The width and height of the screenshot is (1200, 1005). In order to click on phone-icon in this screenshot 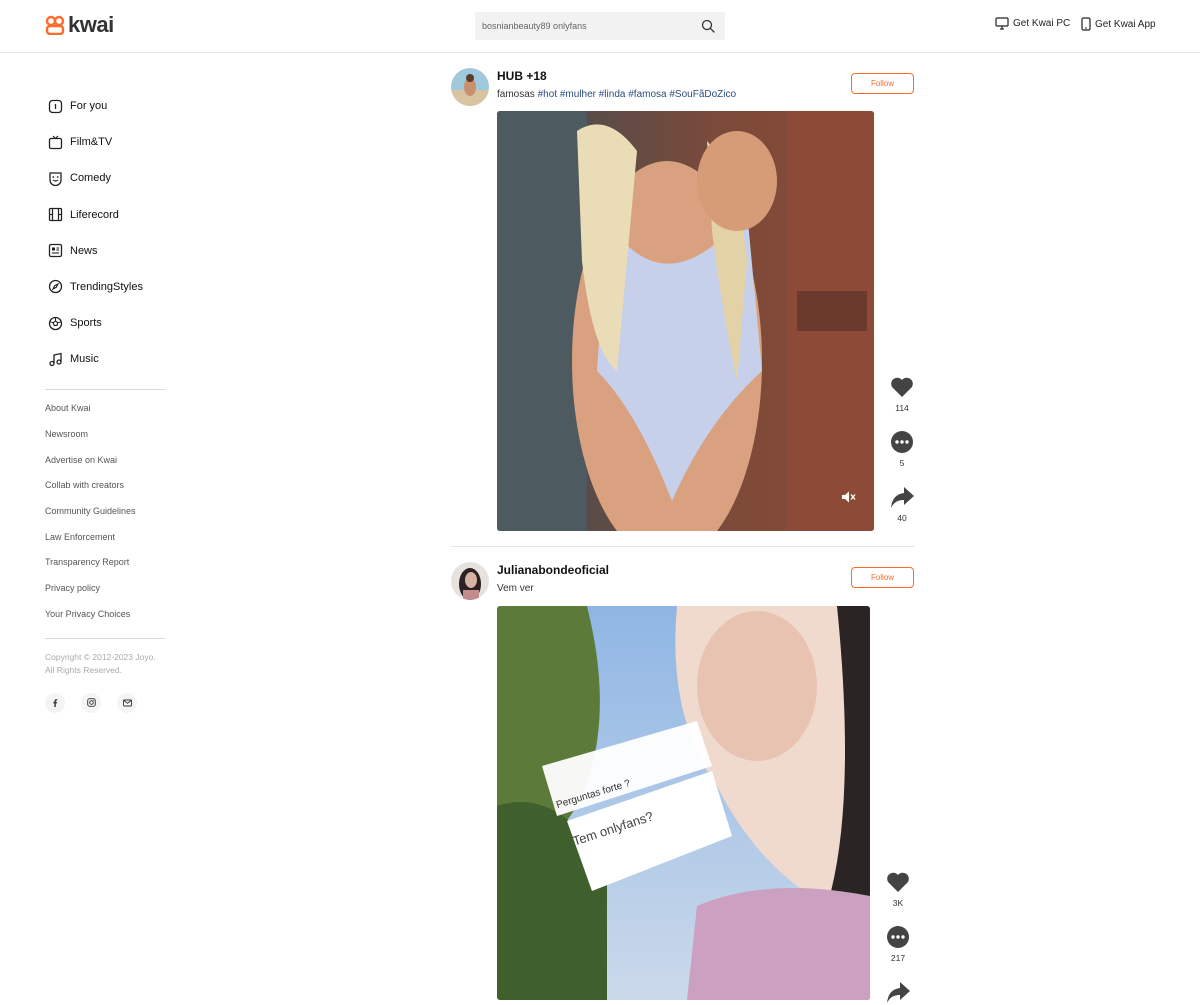, I will do `click(1086, 24)`.